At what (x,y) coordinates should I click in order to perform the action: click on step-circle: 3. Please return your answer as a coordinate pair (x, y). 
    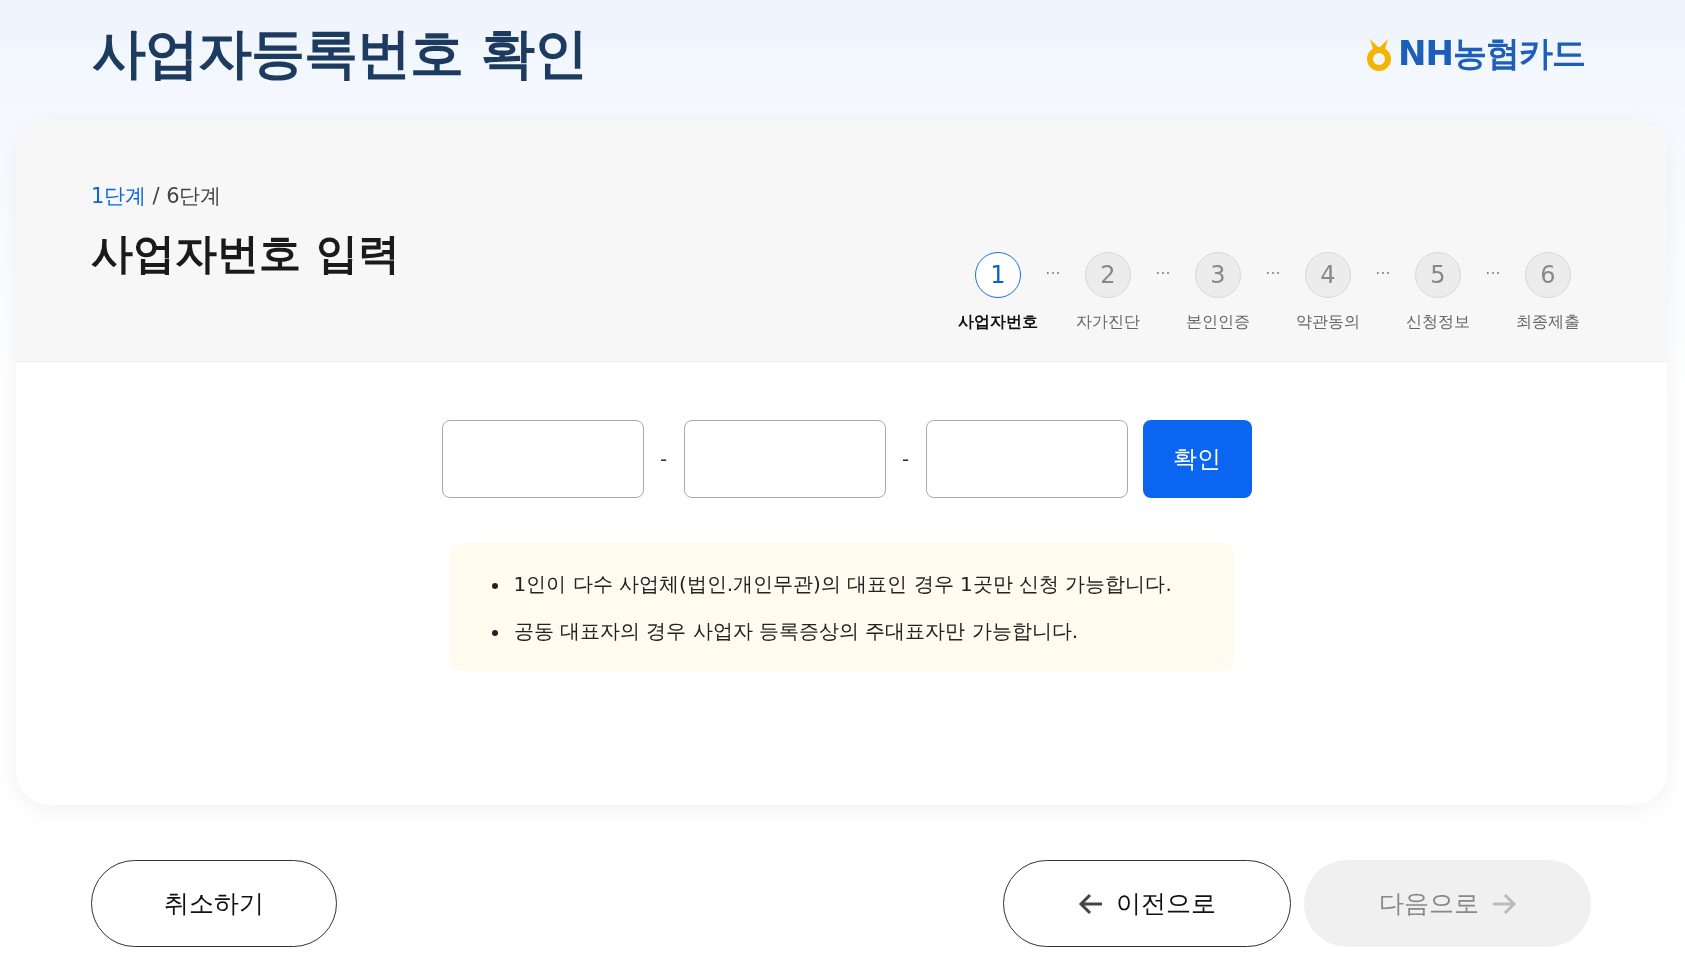
    Looking at the image, I should click on (1218, 275).